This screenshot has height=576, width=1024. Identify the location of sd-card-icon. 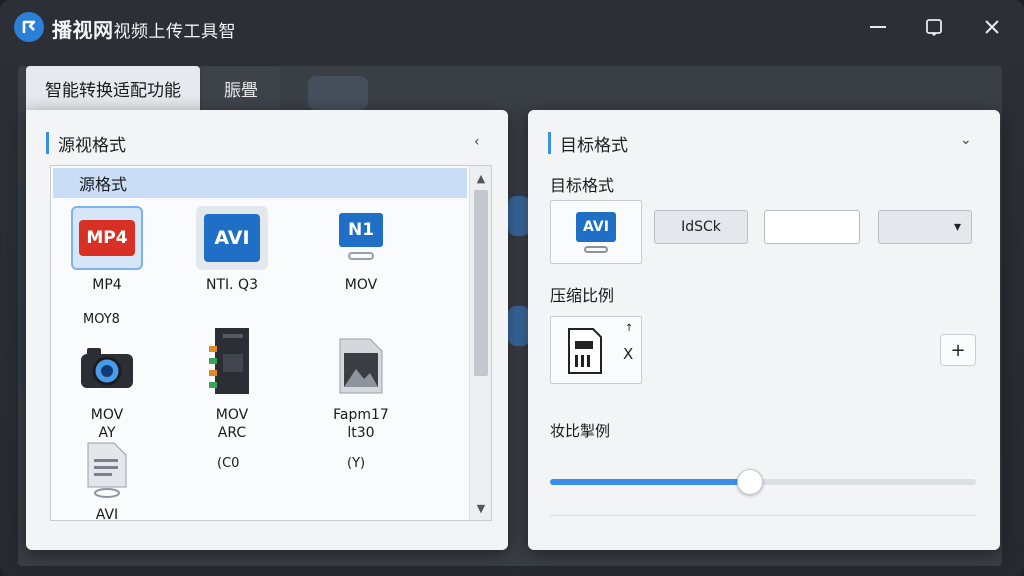
(585, 351).